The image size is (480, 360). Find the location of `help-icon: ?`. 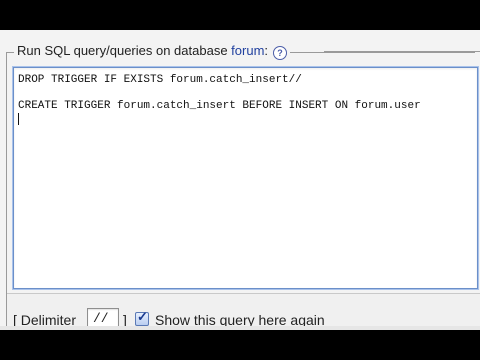

help-icon: ? is located at coordinates (280, 53).